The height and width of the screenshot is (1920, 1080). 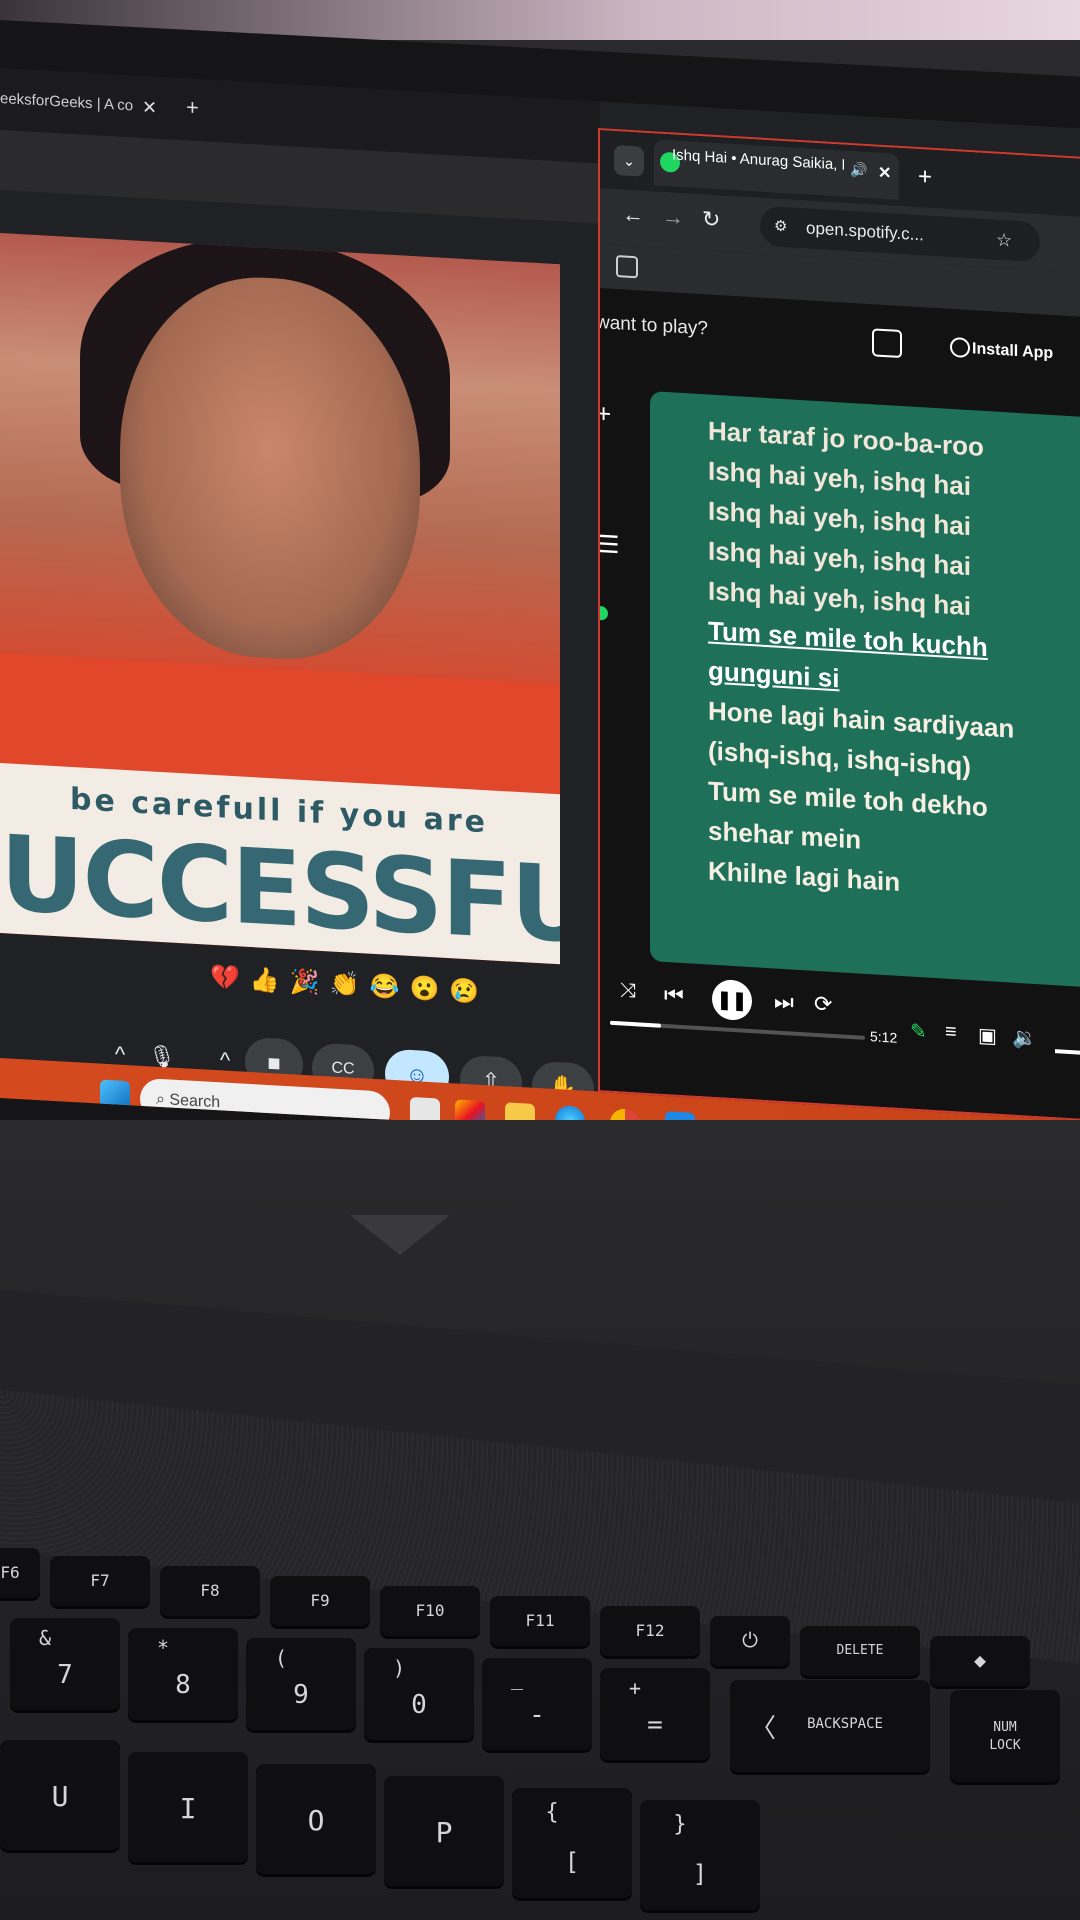 What do you see at coordinates (400, 1235) in the screenshot?
I see `laptop-logo` at bounding box center [400, 1235].